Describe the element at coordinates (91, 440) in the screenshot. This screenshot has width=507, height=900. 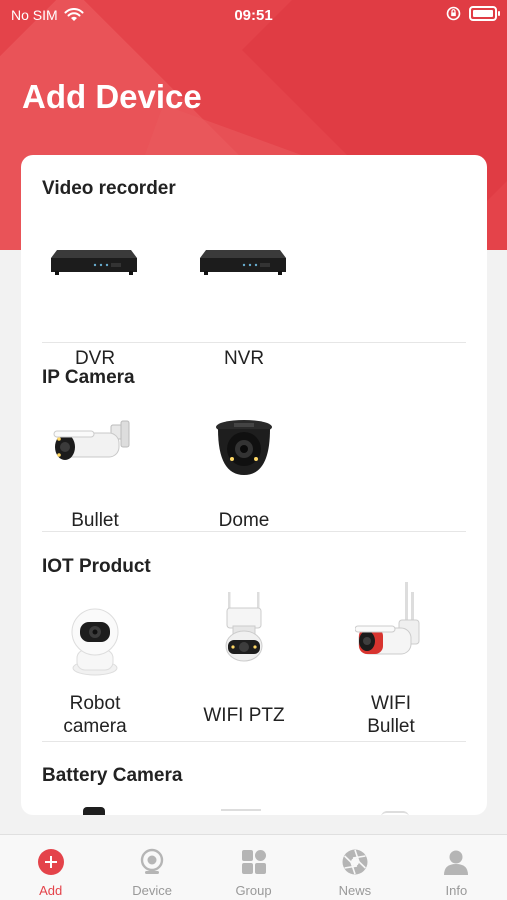
I see `bullet-camera-icon` at that location.